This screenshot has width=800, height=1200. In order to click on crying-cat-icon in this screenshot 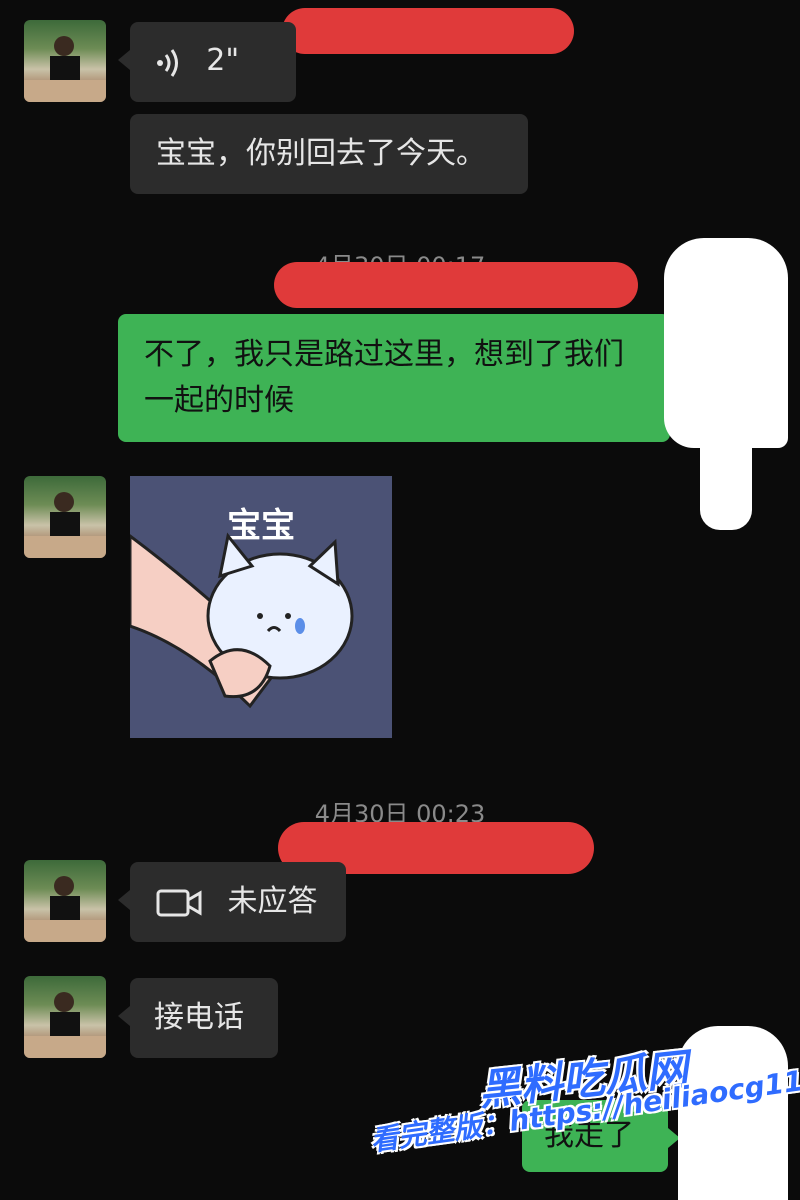, I will do `click(242, 620)`.